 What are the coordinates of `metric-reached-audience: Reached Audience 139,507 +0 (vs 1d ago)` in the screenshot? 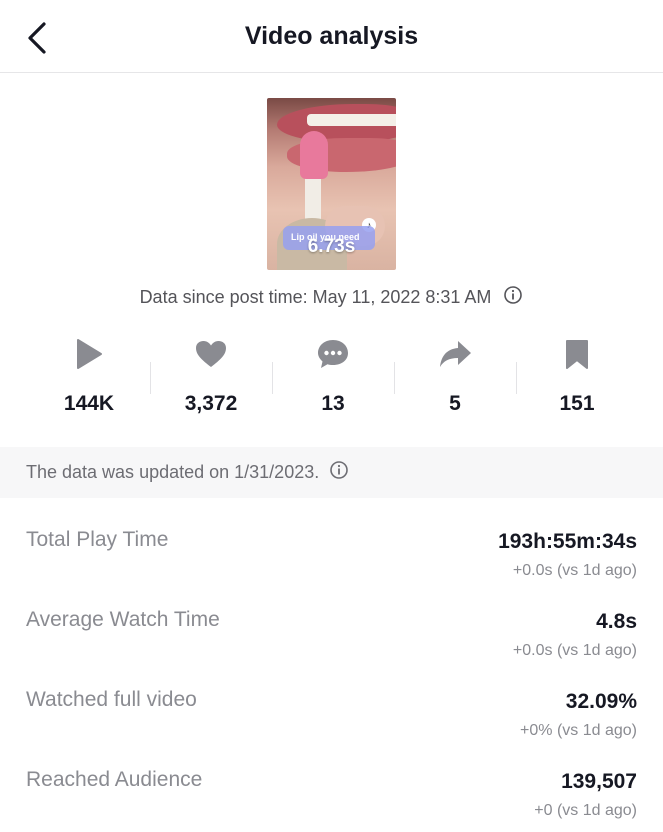 It's located at (331, 793).